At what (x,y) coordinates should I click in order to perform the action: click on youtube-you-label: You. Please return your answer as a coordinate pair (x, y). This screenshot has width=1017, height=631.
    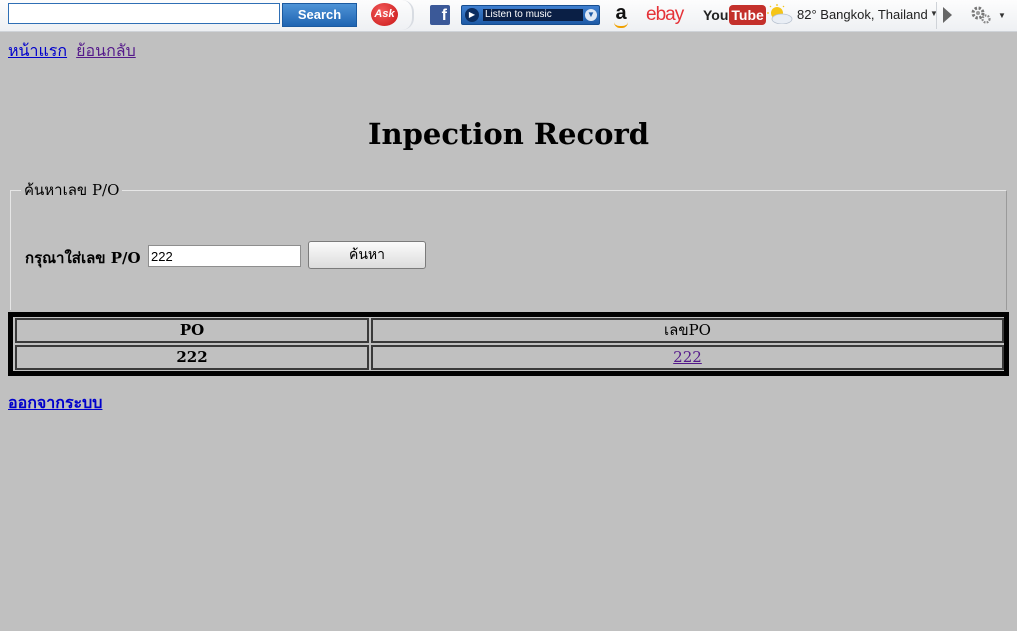
    Looking at the image, I should click on (716, 15).